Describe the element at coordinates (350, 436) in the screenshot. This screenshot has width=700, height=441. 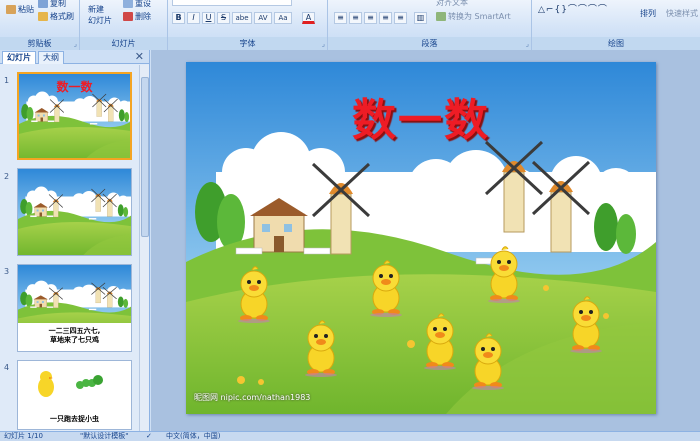
I see `status-bar: 幻灯片 1/10 "默认设计模板" ✓ 中文(简体，中国)` at that location.